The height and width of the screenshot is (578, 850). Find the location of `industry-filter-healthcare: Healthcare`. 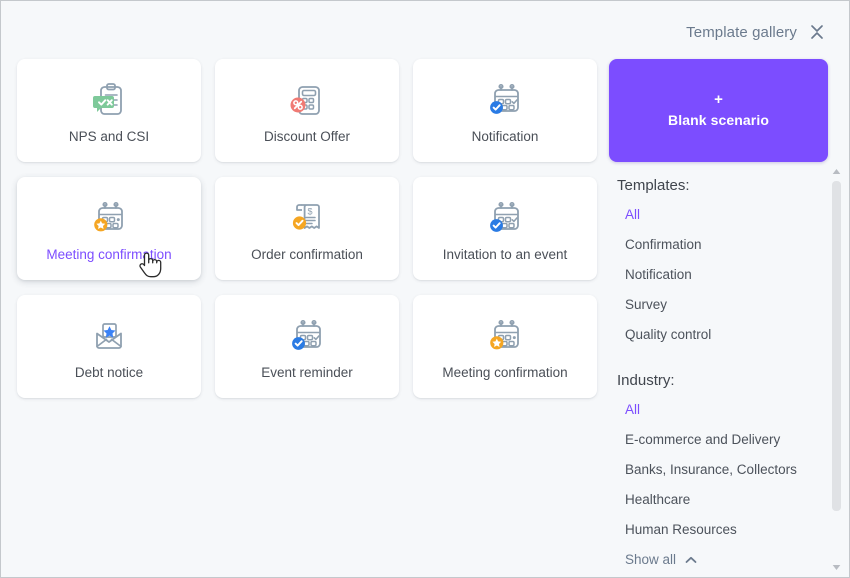

industry-filter-healthcare: Healthcare is located at coordinates (720, 500).